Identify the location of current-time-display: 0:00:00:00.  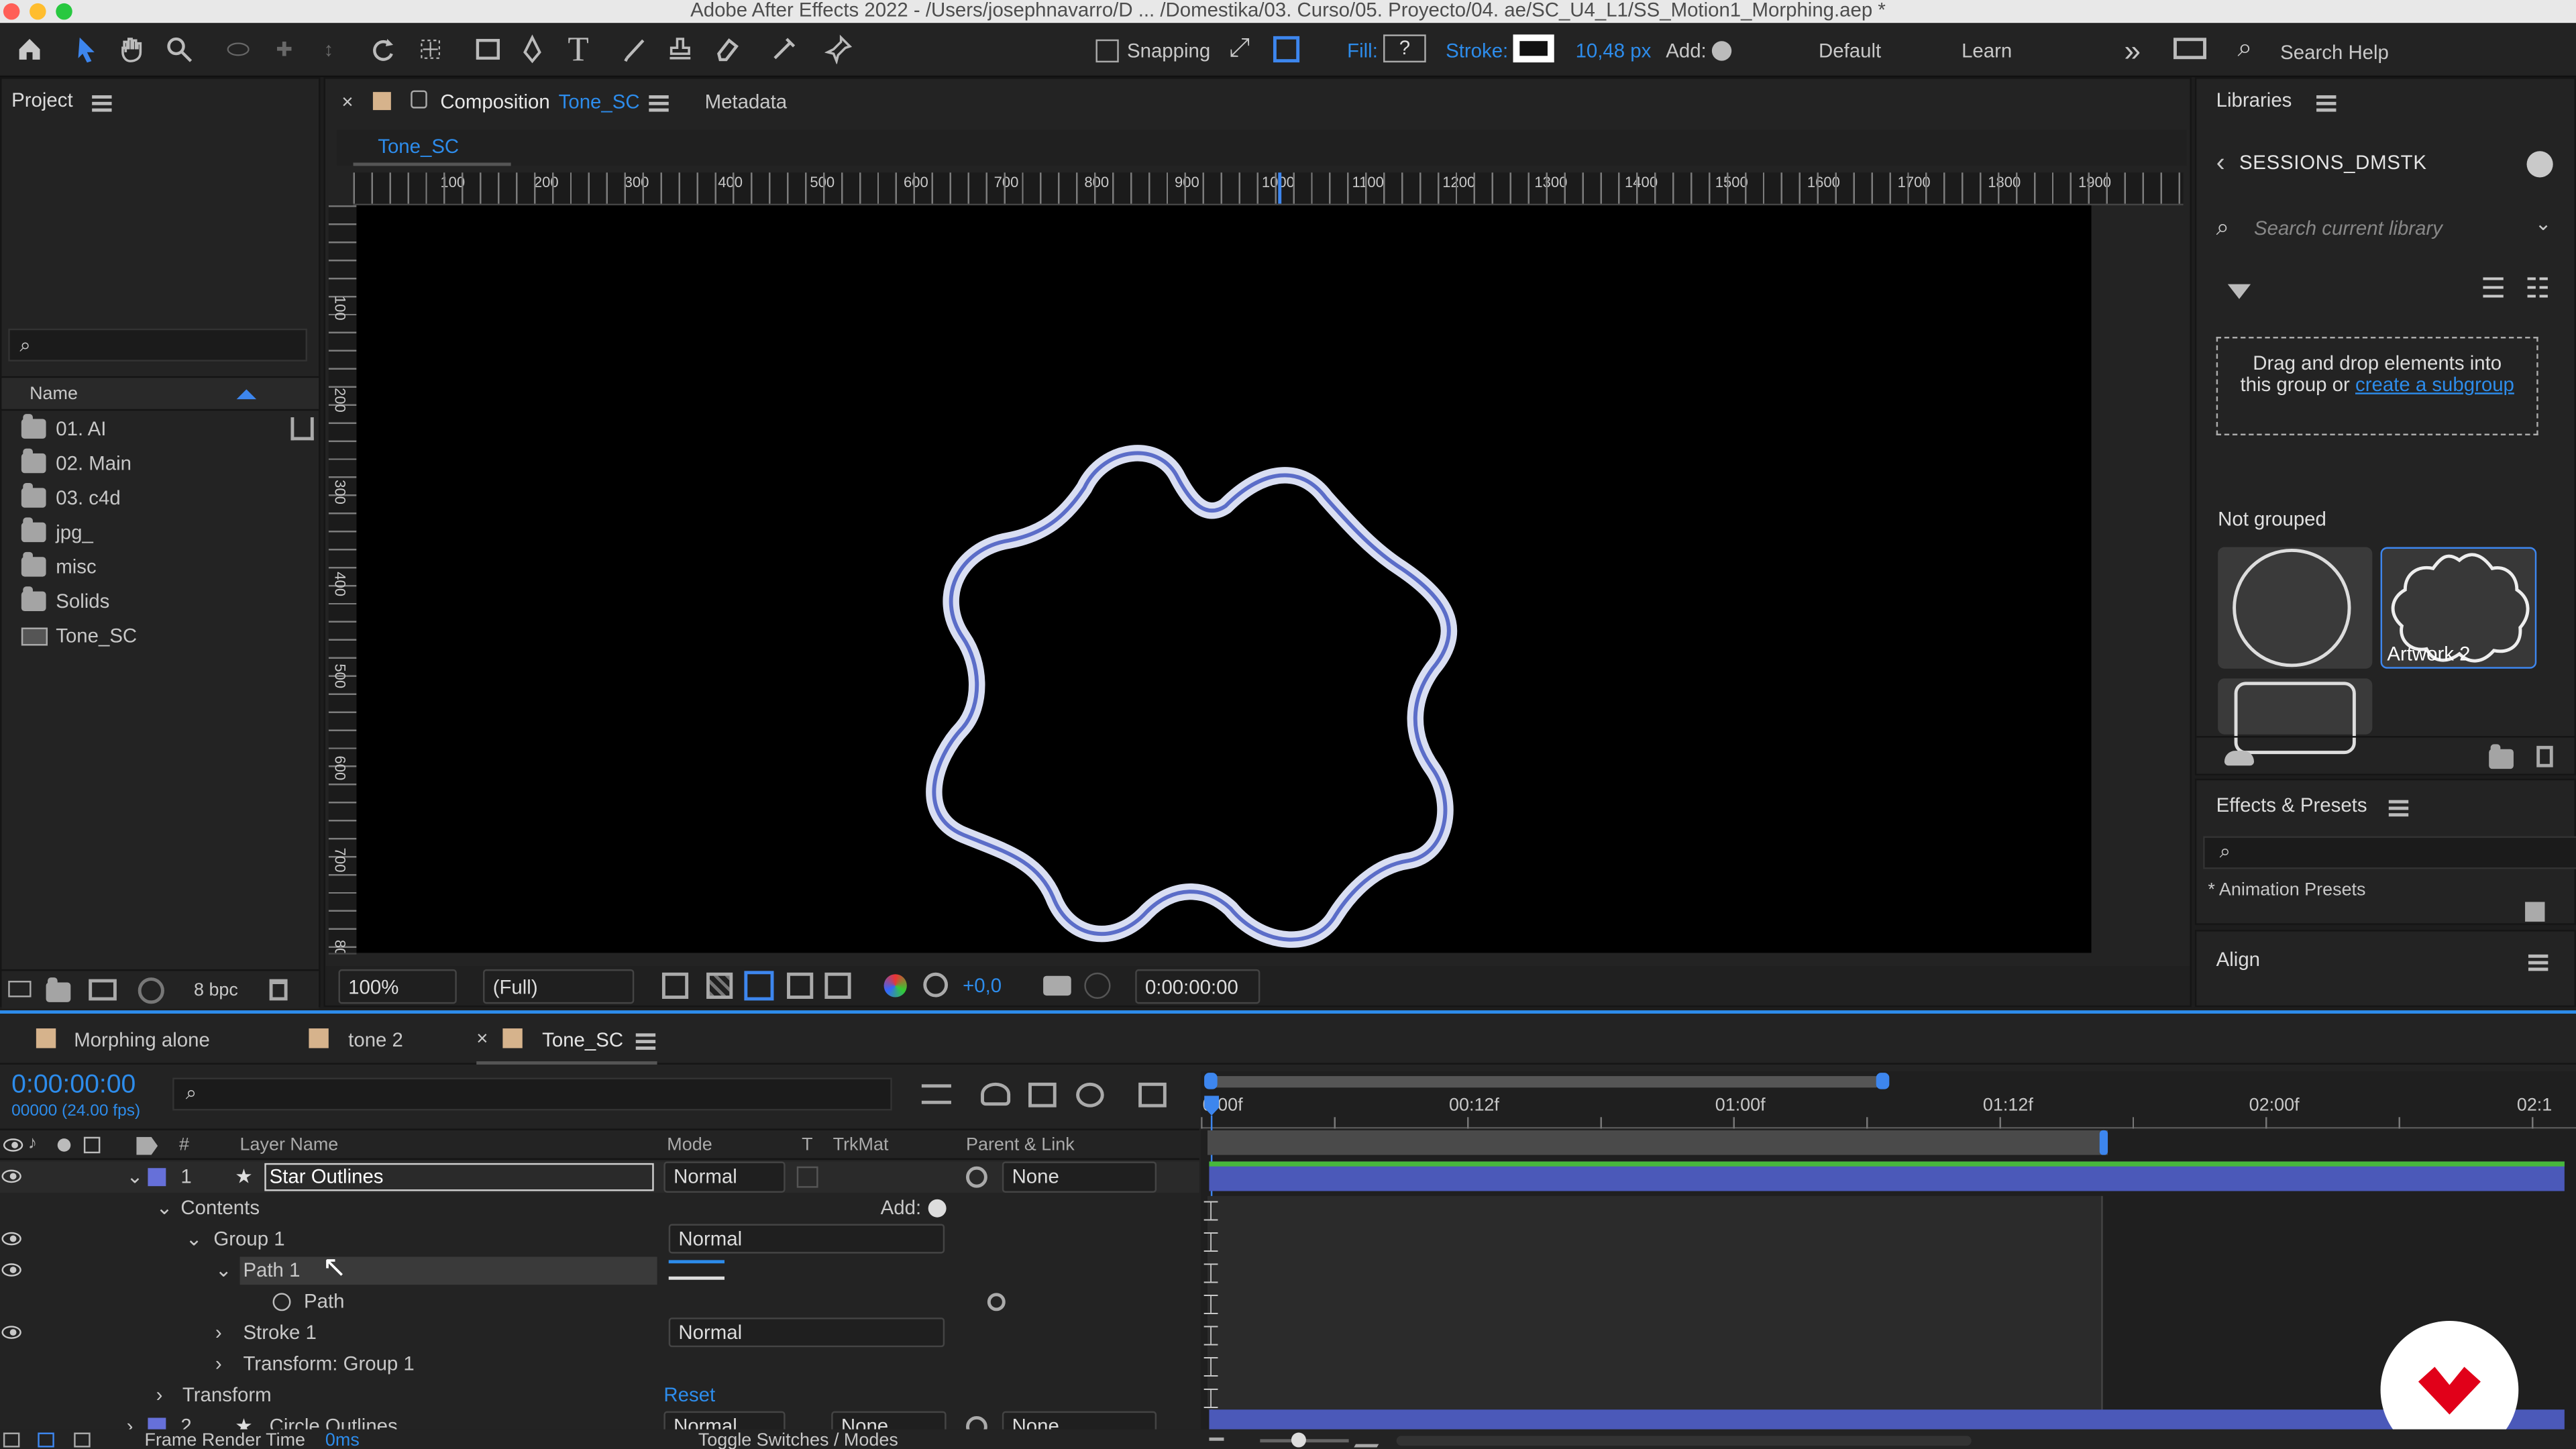
(1197, 986).